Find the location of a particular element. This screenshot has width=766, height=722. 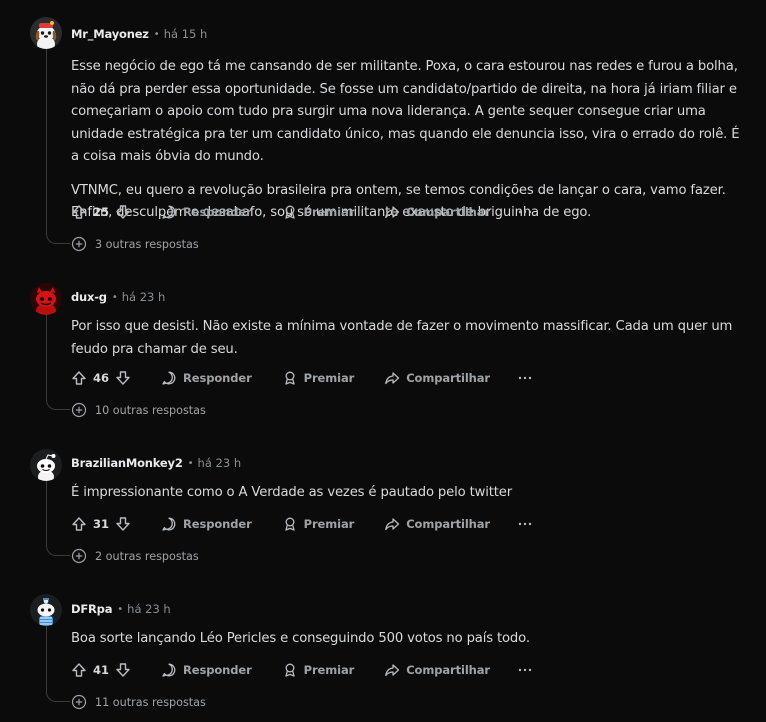

action-bar: 46 Responder Premiar Compartilhar is located at coordinates (301, 378).